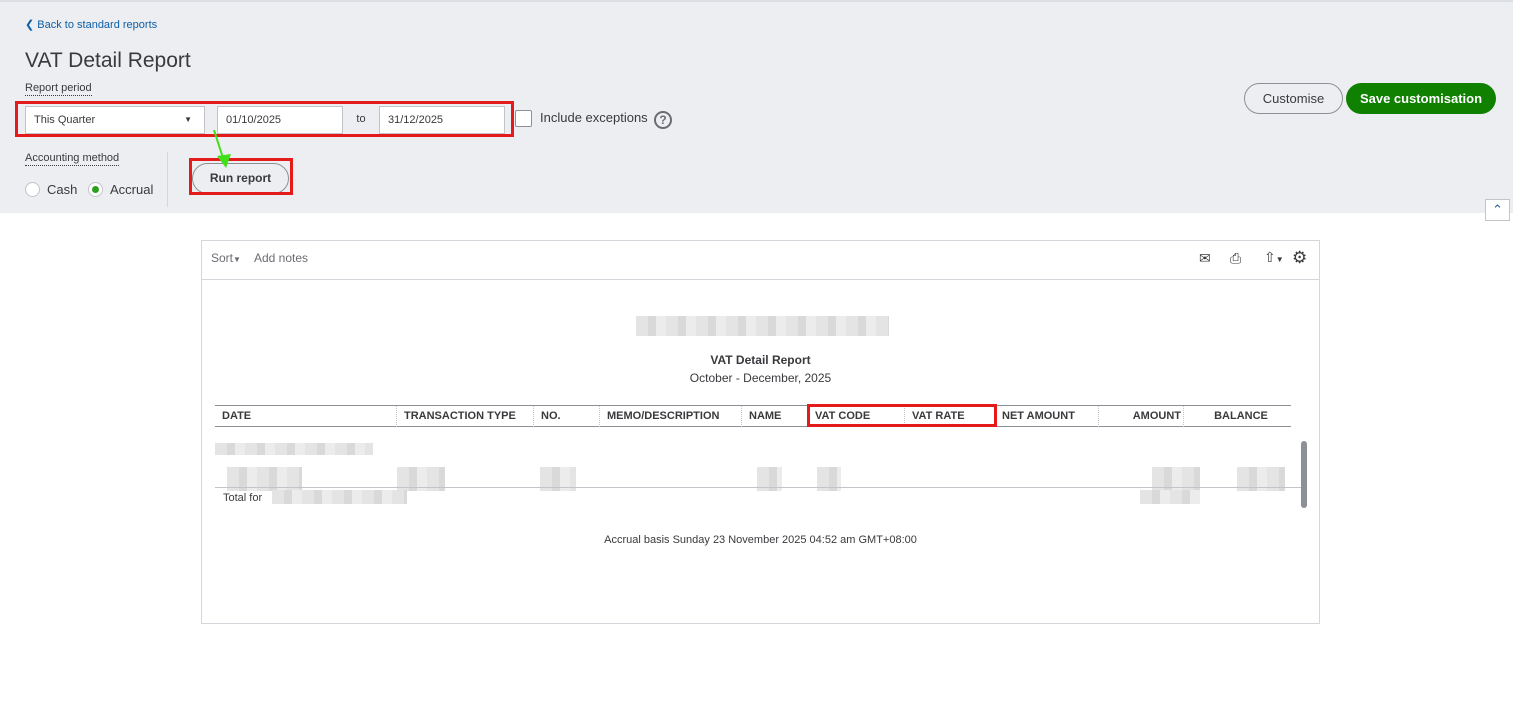  Describe the element at coordinates (91, 24) in the screenshot. I see `back-link: ❮ Back to standard reports` at that location.